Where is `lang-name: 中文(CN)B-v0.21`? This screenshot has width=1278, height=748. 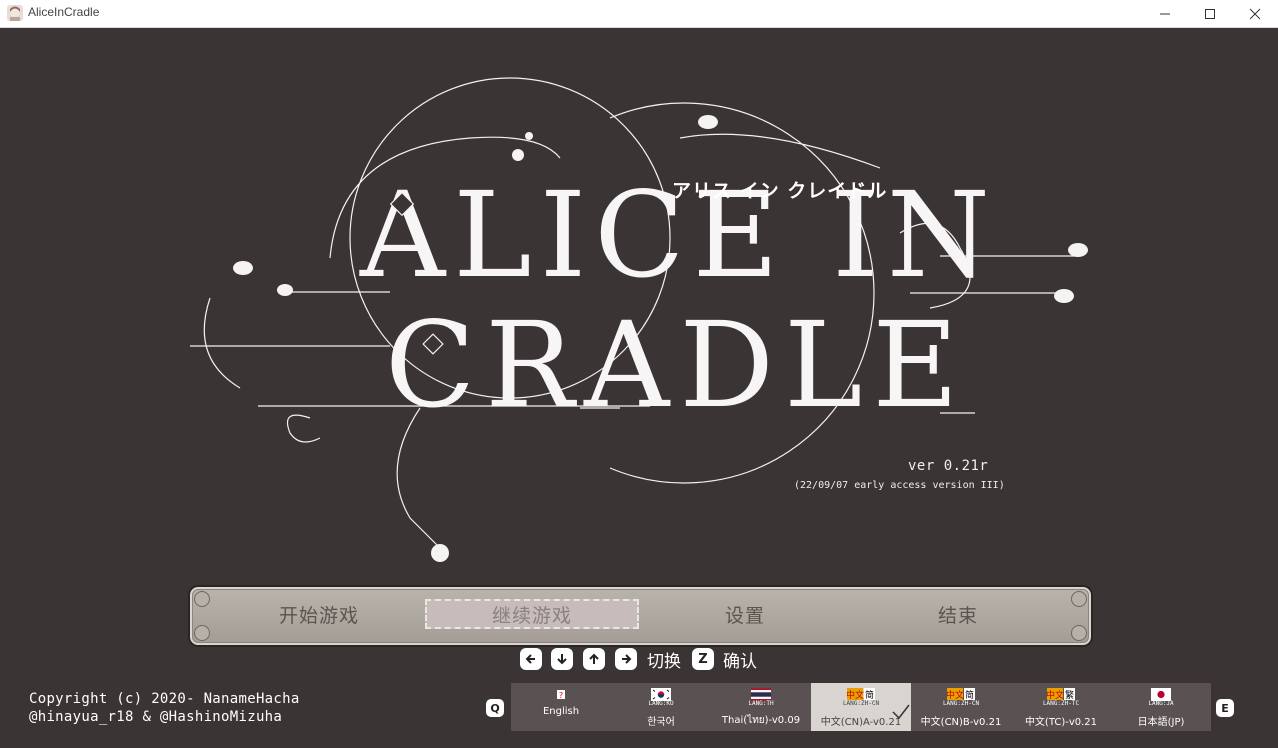
lang-name: 中文(CN)B-v0.21 is located at coordinates (961, 722).